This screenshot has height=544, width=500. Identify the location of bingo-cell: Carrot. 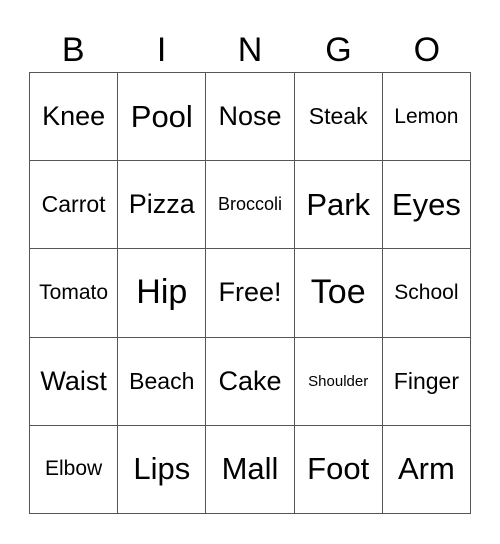
(74, 205).